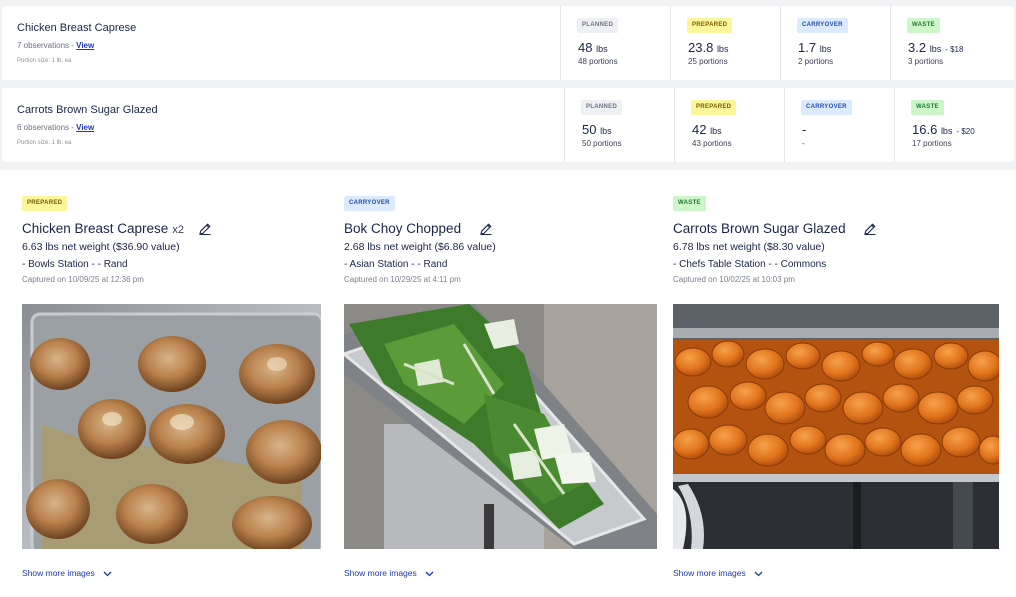 The height and width of the screenshot is (597, 1016). I want to click on observation-station: - Asian Station - - Rand, so click(396, 264).